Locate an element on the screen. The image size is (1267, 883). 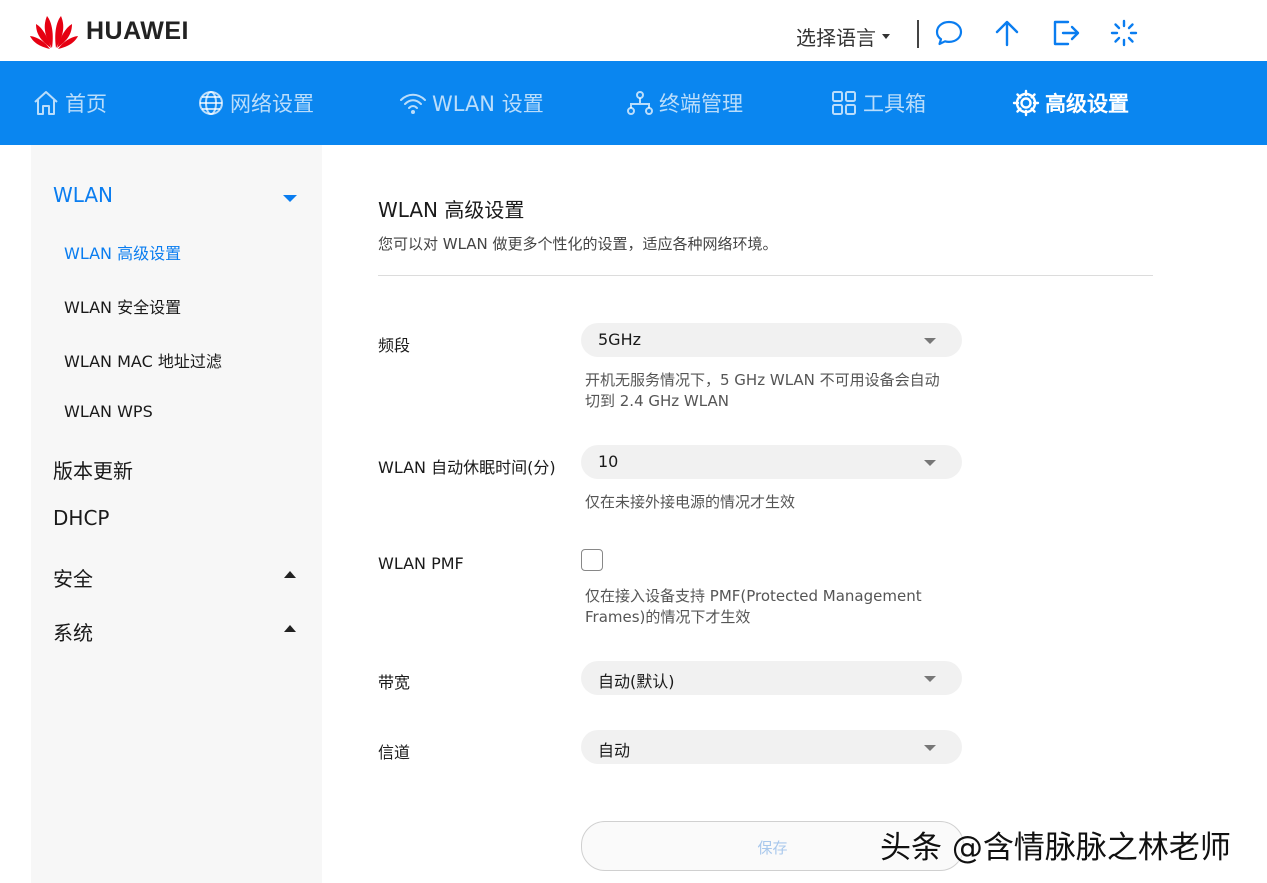
caret-down-icon is located at coordinates (886, 36).